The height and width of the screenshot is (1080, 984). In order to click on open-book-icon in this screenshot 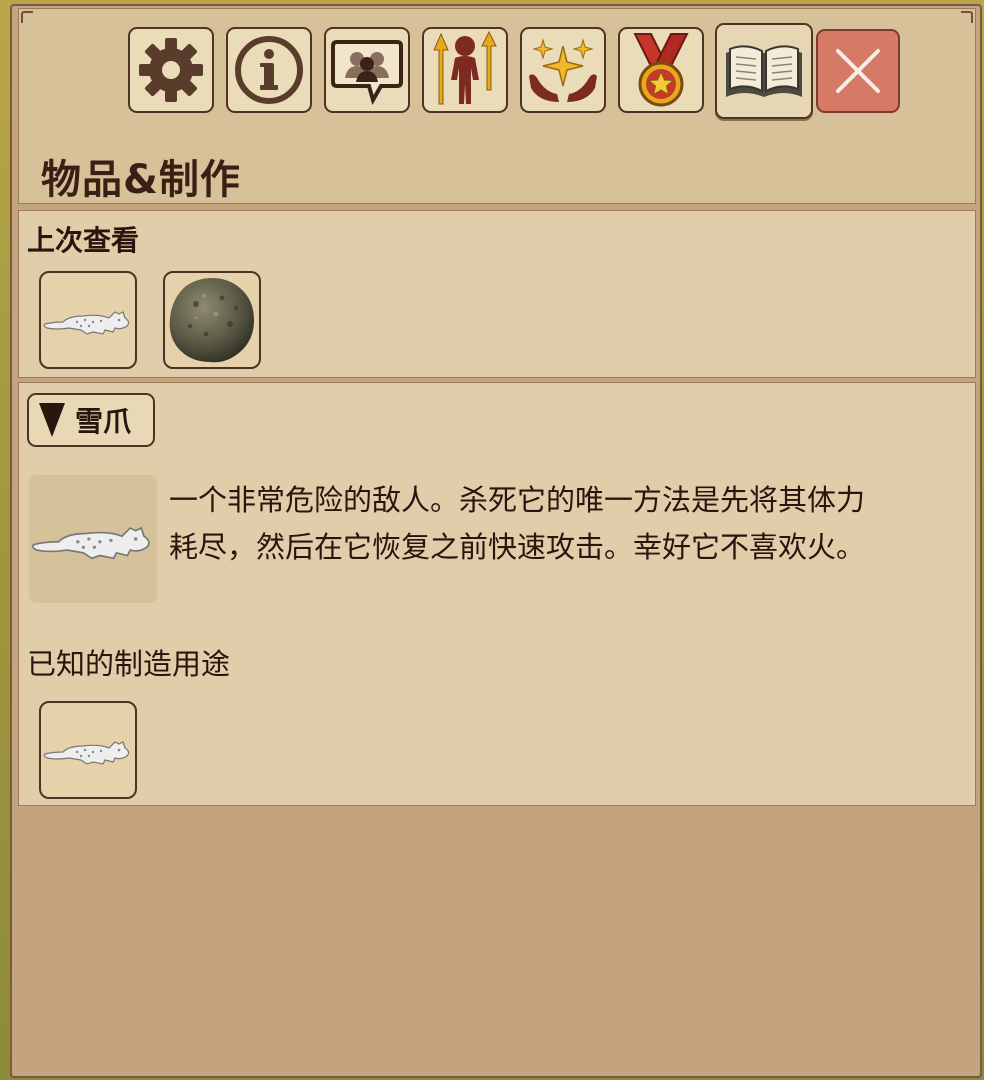, I will do `click(764, 71)`.